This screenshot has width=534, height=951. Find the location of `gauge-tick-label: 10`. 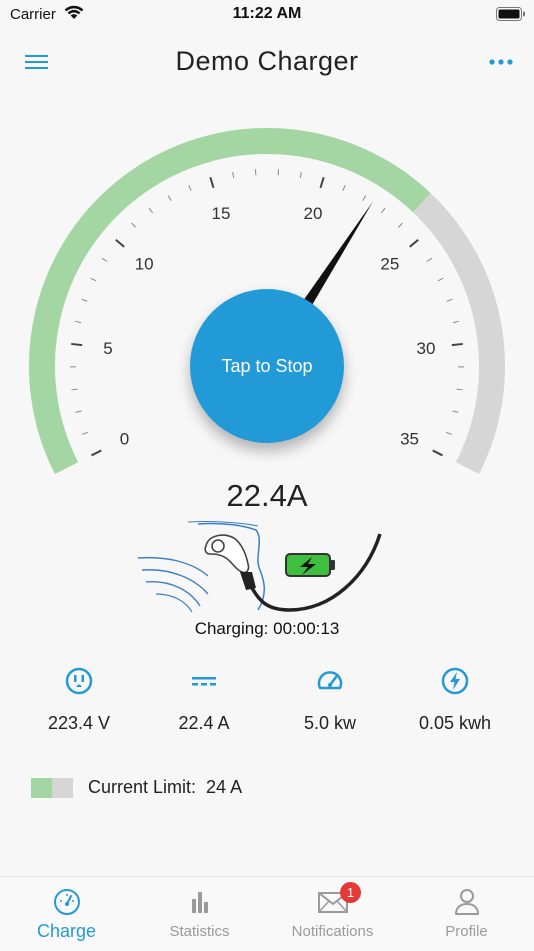

gauge-tick-label: 10 is located at coordinates (144, 263).